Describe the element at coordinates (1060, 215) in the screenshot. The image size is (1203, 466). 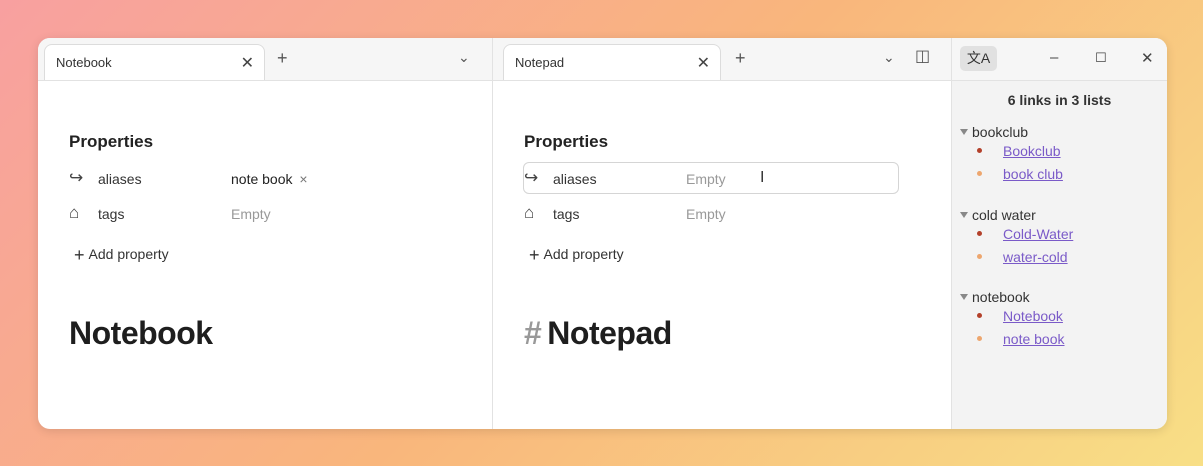
I see `group-title: cold water` at that location.